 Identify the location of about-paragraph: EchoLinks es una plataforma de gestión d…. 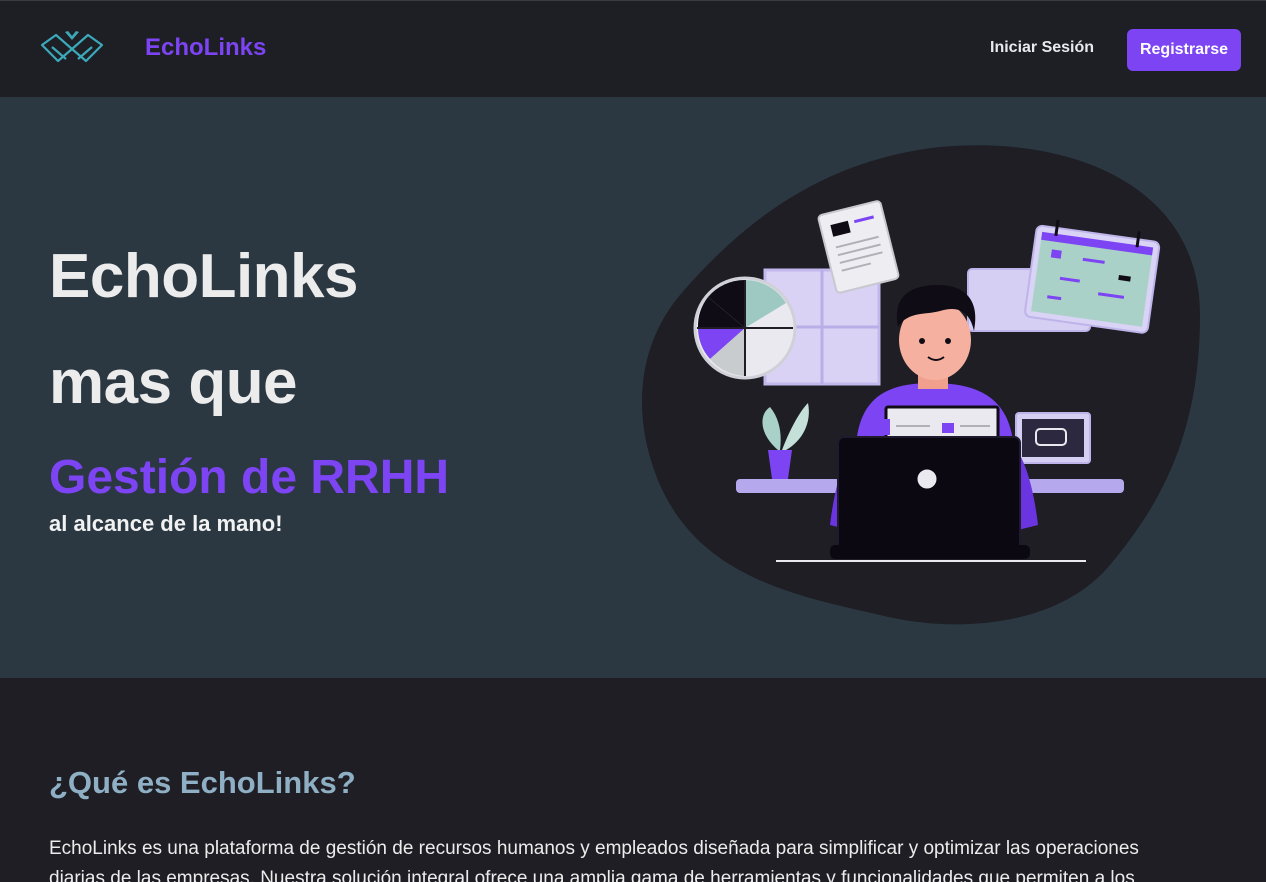
(594, 860).